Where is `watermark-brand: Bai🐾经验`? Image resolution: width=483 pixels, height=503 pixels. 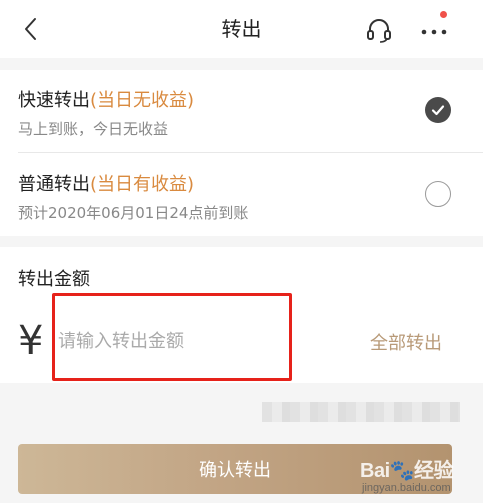
watermark-brand: Bai🐾经验 is located at coordinates (407, 468).